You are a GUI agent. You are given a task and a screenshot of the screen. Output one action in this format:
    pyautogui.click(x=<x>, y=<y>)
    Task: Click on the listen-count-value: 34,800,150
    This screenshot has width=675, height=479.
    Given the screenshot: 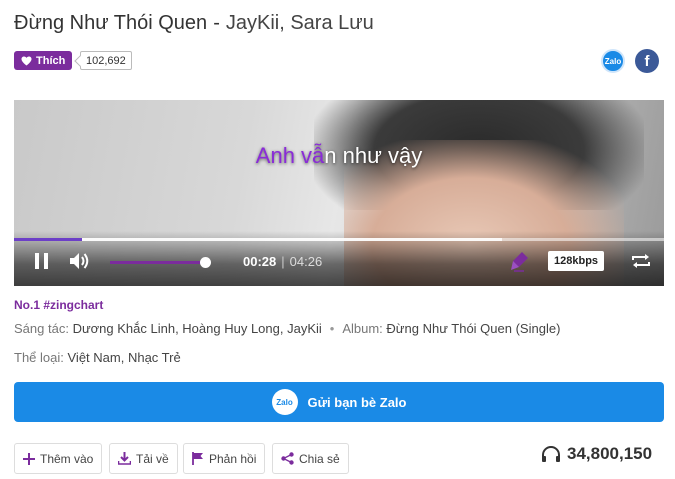 What is the action you would take?
    pyautogui.click(x=610, y=453)
    